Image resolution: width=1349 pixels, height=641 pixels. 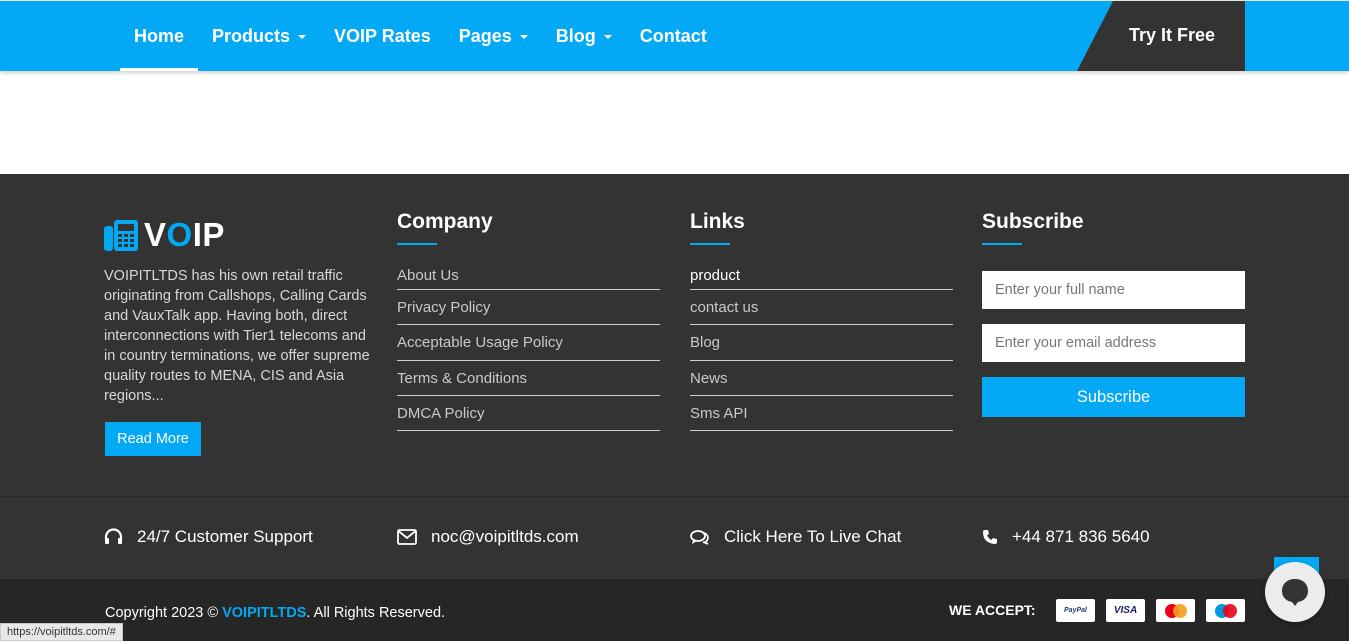 What do you see at coordinates (1113, 290) in the screenshot?
I see `full-name-input` at bounding box center [1113, 290].